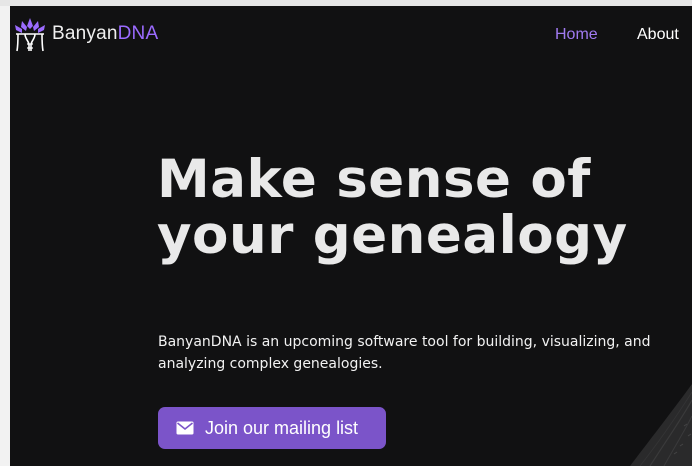 The image size is (692, 466). I want to click on left-border, so click(5, 236).